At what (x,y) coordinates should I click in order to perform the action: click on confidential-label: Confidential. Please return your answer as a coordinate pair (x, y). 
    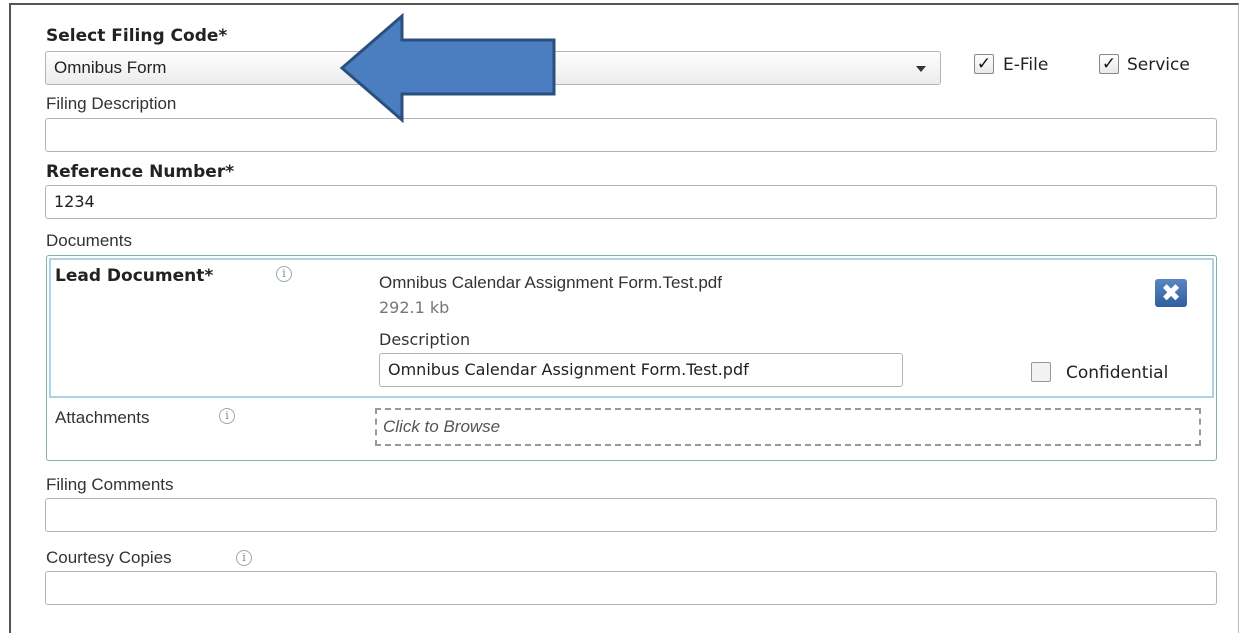
    Looking at the image, I should click on (1117, 373).